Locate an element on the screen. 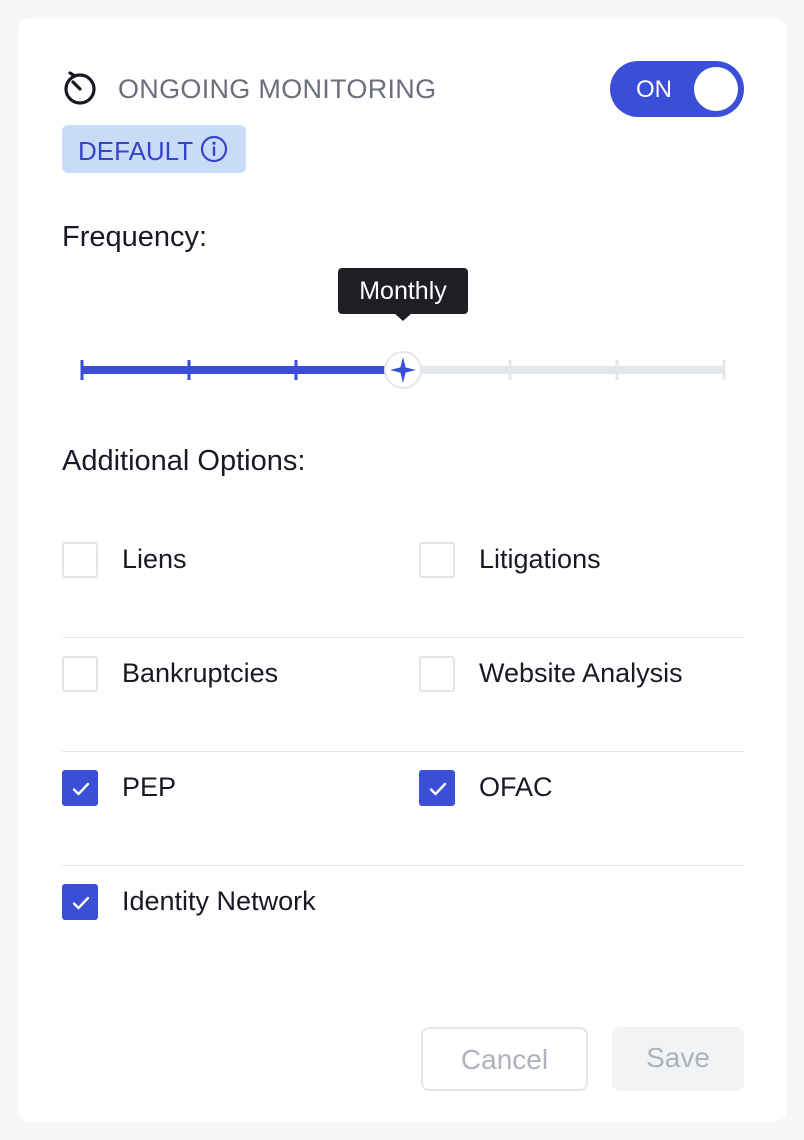 This screenshot has width=804, height=1140. options-row: Liens Litigations is located at coordinates (403, 581).